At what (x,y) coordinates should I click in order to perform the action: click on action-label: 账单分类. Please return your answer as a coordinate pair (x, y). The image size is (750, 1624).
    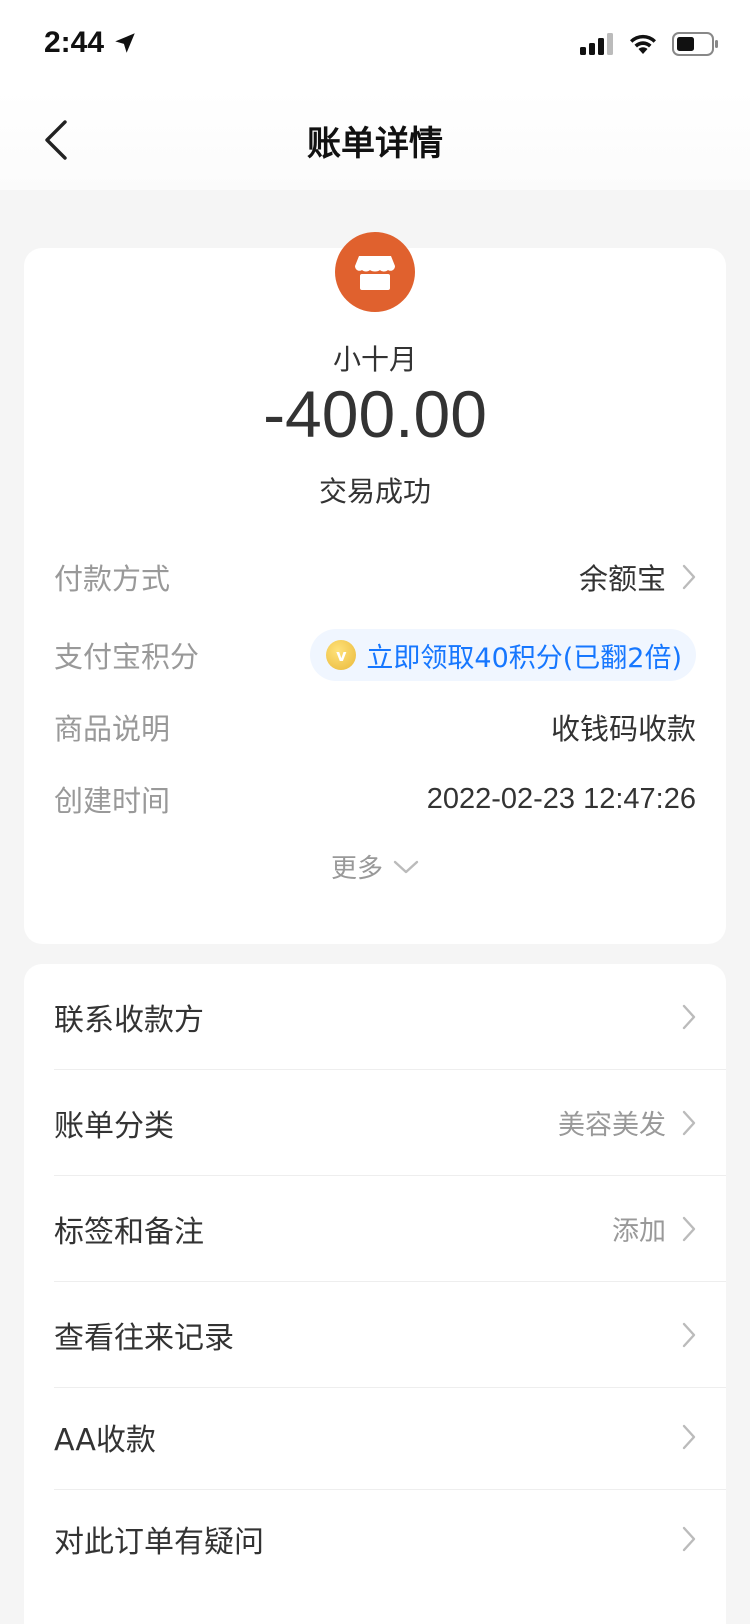
    Looking at the image, I should click on (114, 1126).